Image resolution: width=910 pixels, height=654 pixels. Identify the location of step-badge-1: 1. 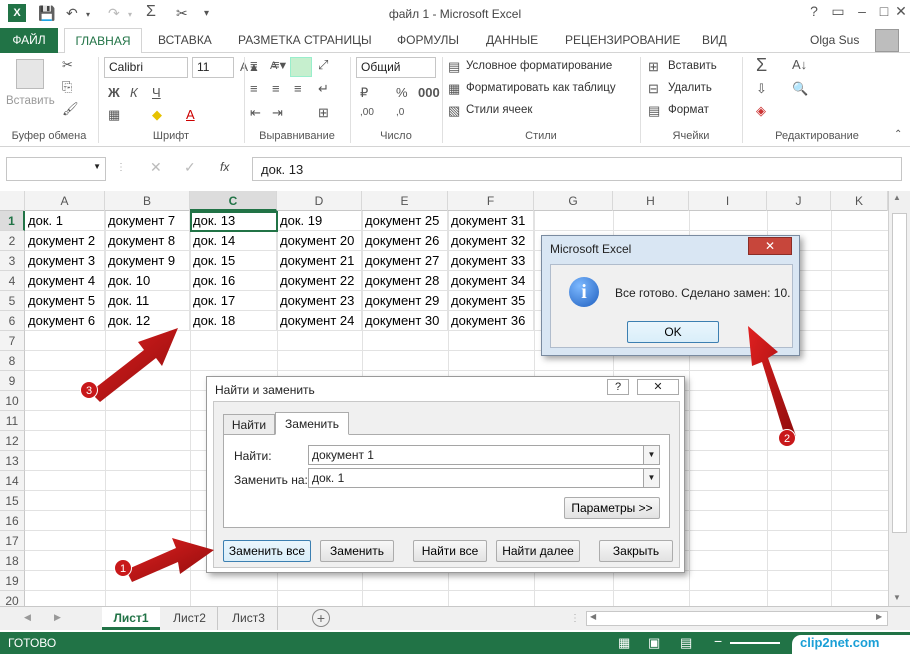
(123, 568).